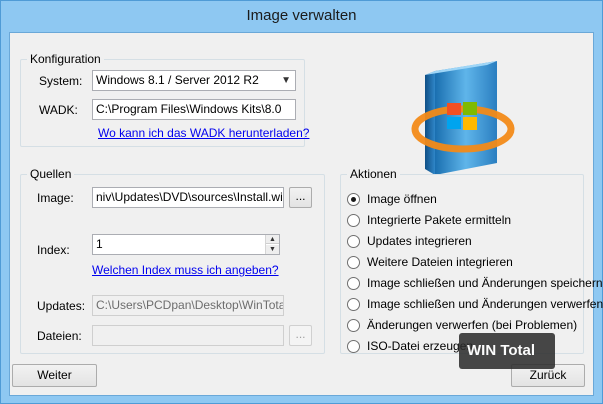  I want to click on radio-schliessen-speichern: Image schließen und Änderungen speichern, so click(475, 283).